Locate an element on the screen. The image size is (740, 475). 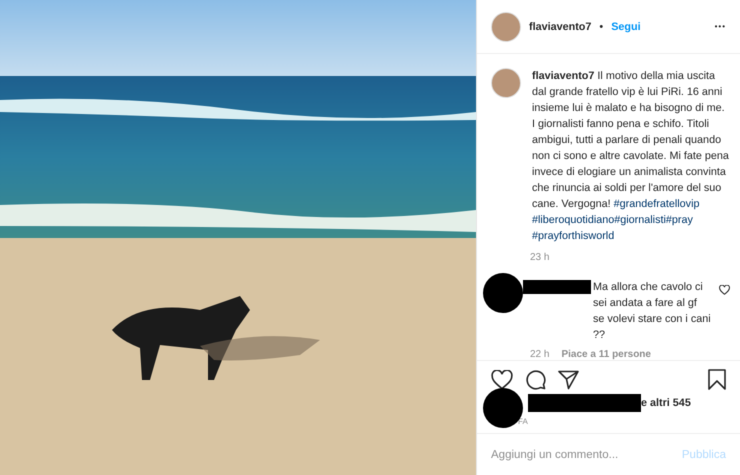
post-time: 23 h is located at coordinates (540, 258).